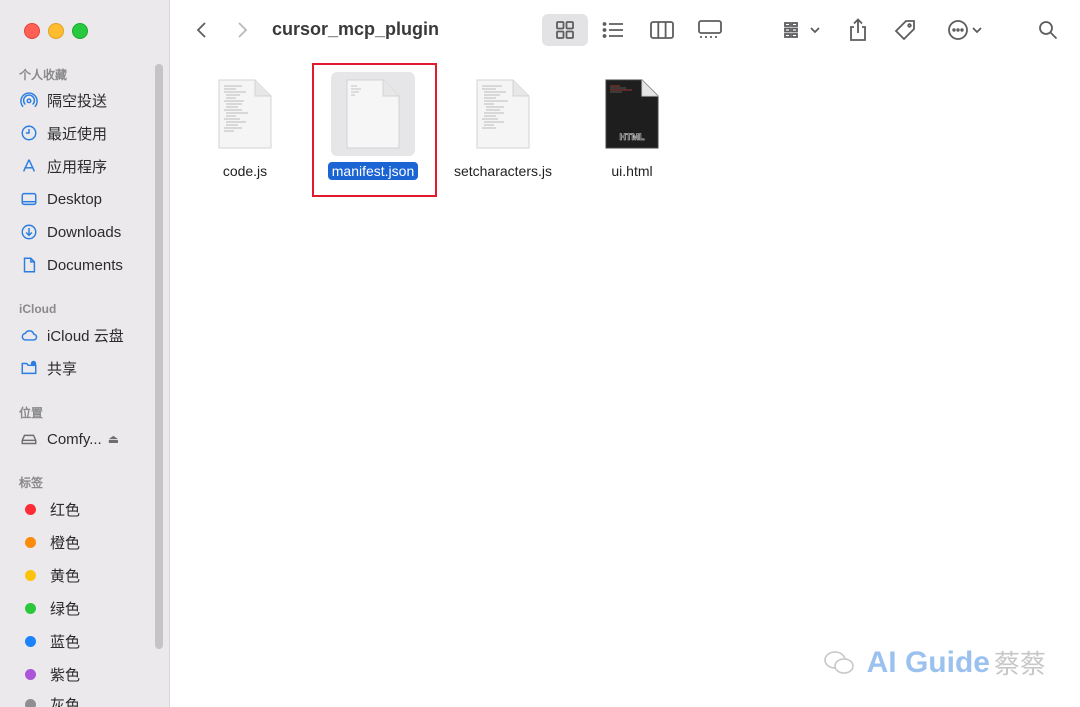 The height and width of the screenshot is (707, 1080). Describe the element at coordinates (89, 674) in the screenshot. I see `sidebar-tag-purple: 紫色` at that location.